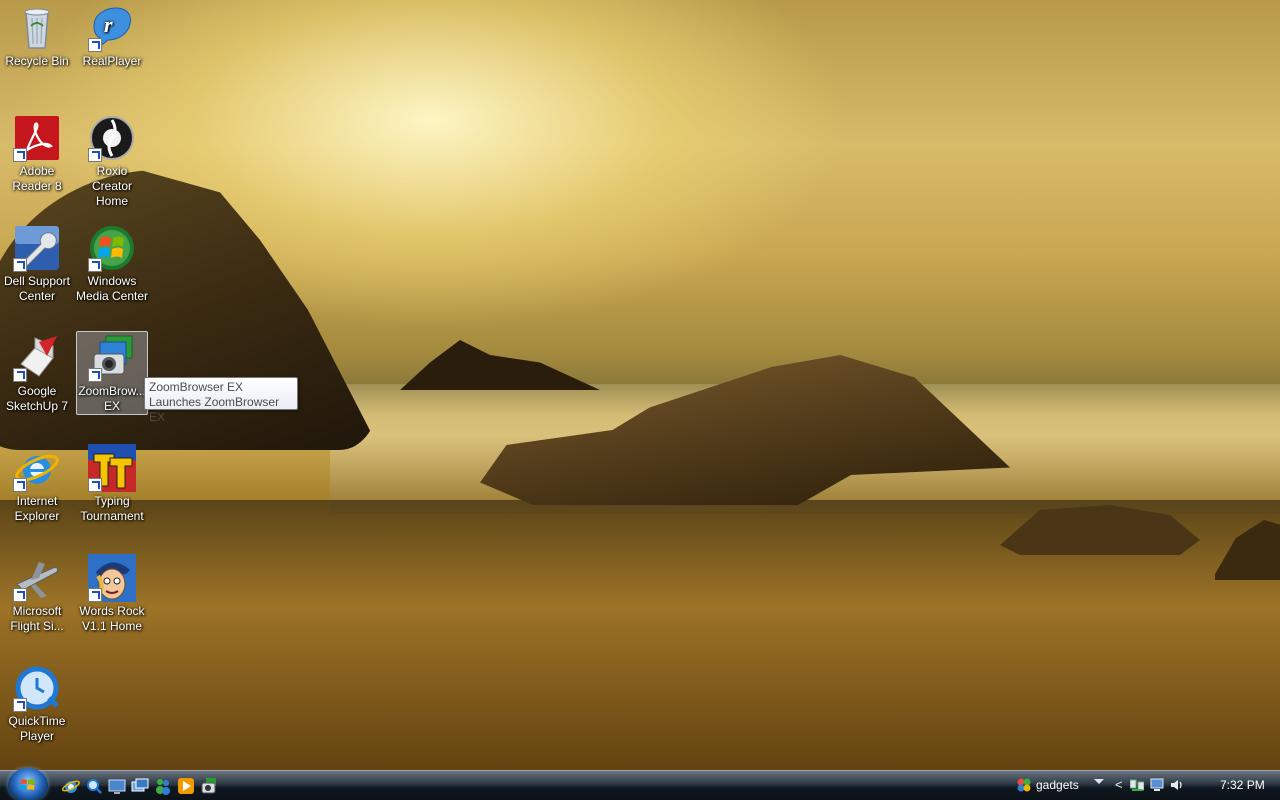 The height and width of the screenshot is (800, 1280). What do you see at coordinates (37, 288) in the screenshot?
I see `desktop-icon-label: Dell Support Center` at bounding box center [37, 288].